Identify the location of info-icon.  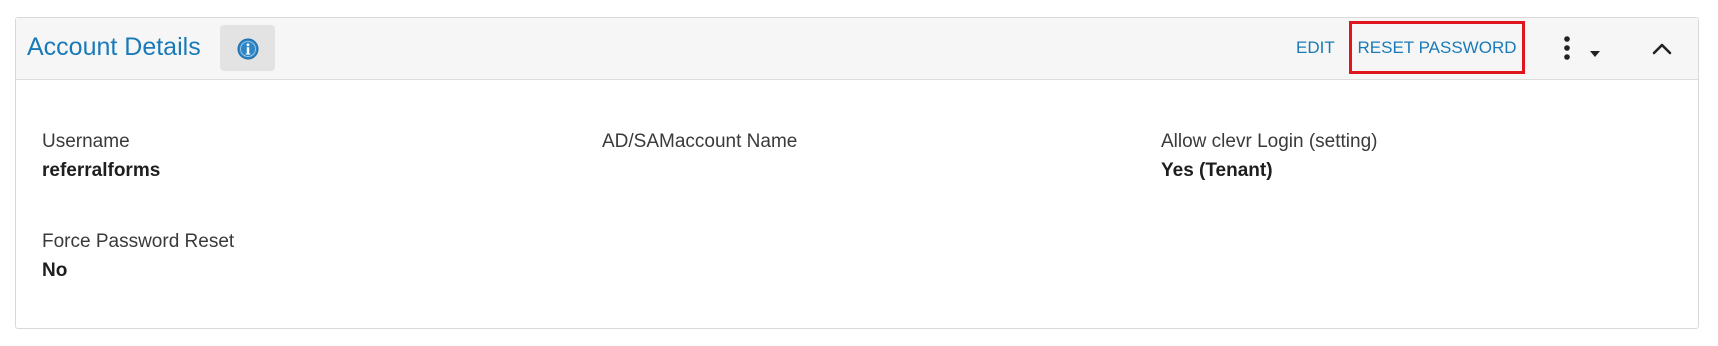
(248, 49).